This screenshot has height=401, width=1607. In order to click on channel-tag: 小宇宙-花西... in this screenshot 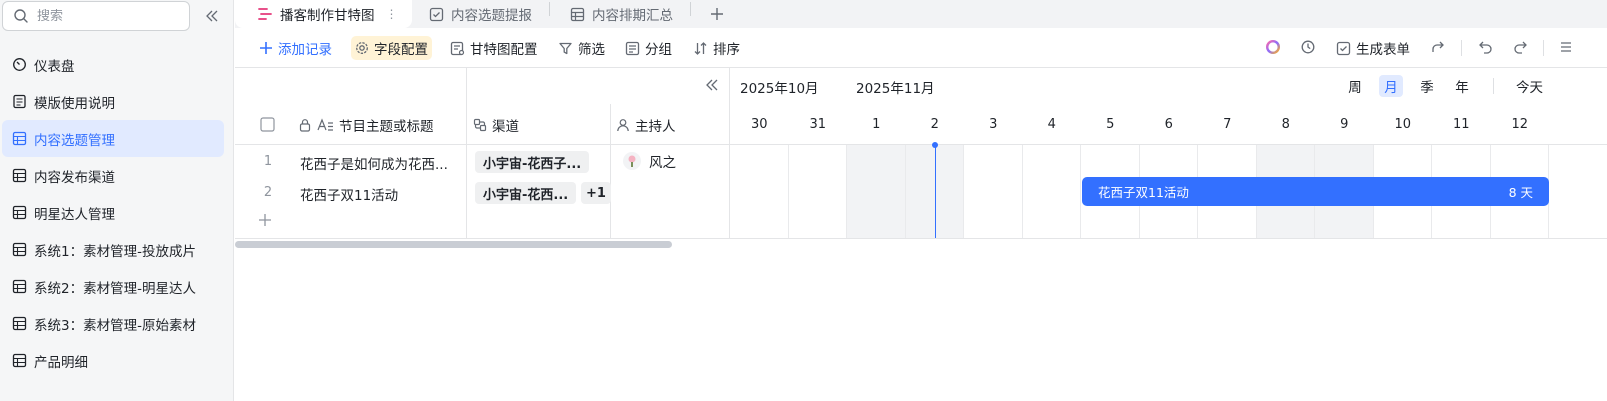, I will do `click(526, 193)`.